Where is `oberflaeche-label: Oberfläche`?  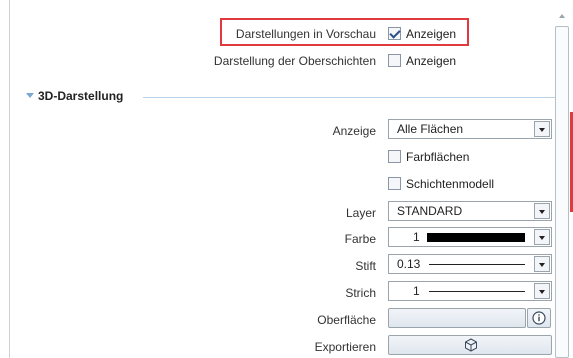 oberflaeche-label: Oberfläche is located at coordinates (346, 320).